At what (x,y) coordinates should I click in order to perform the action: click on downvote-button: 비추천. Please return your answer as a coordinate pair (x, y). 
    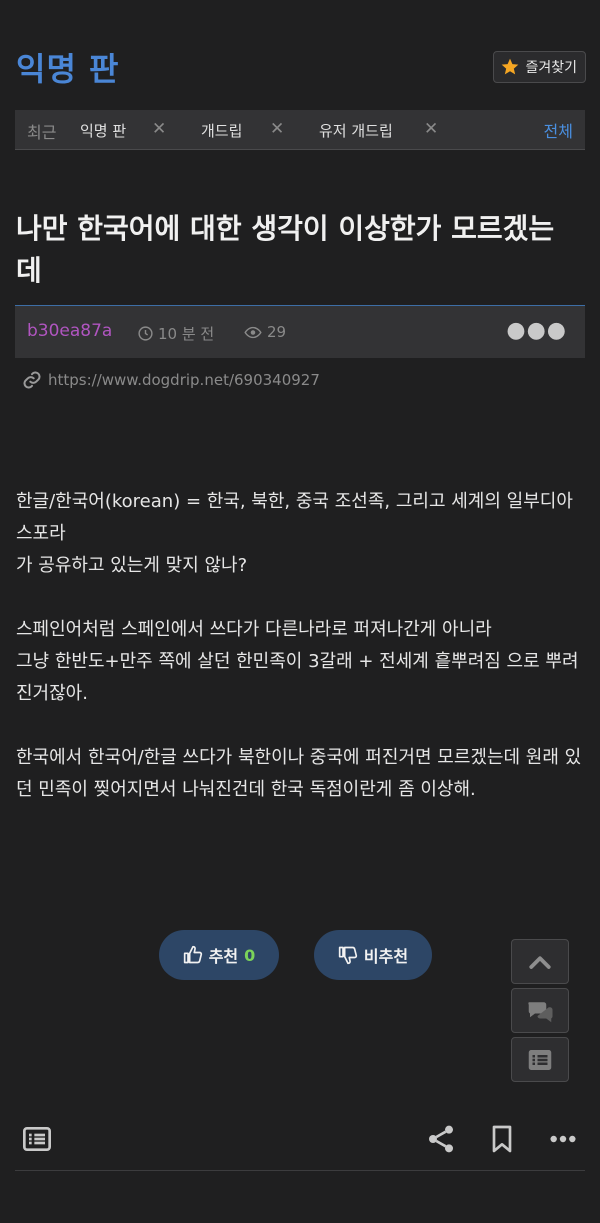
    Looking at the image, I should click on (373, 955).